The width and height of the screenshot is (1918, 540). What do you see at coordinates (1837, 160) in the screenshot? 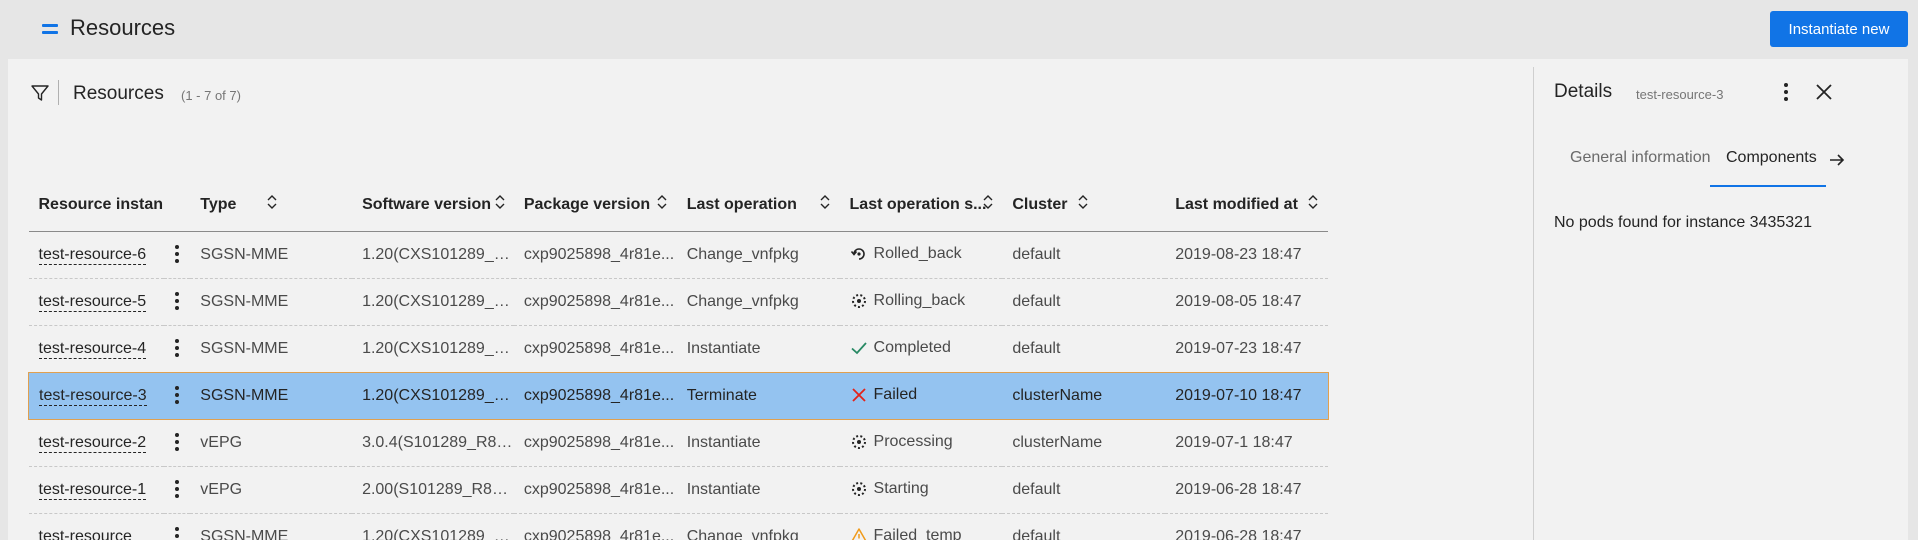
I see `arrow-right-icon` at bounding box center [1837, 160].